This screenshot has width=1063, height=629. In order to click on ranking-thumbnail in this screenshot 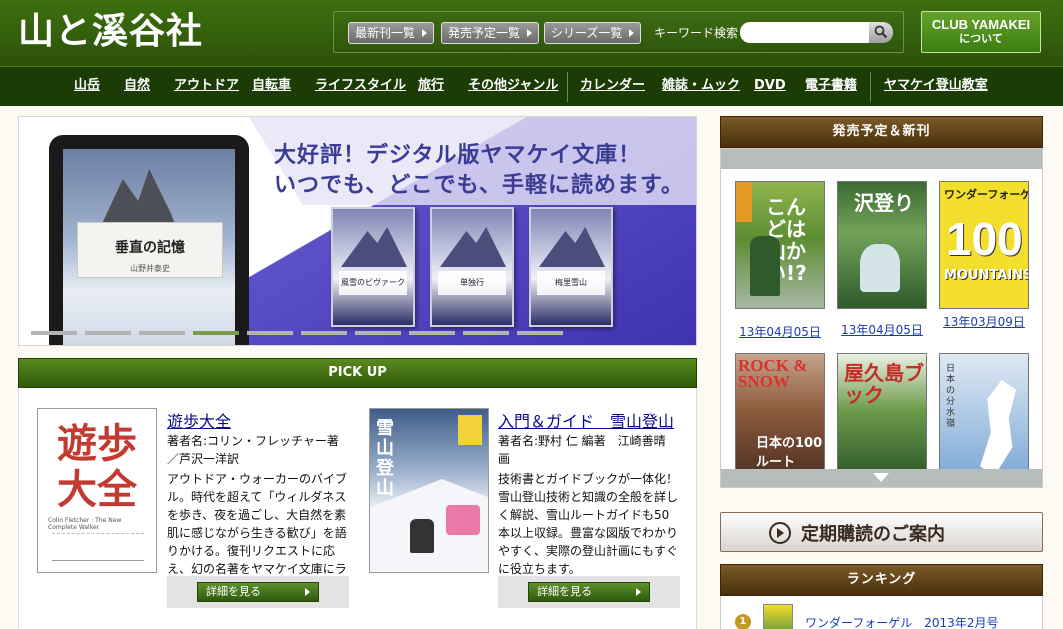, I will do `click(778, 616)`.